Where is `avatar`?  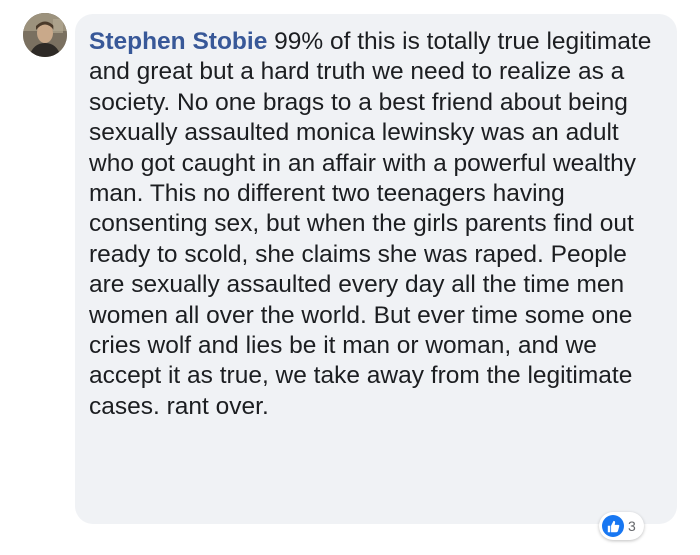
avatar is located at coordinates (45, 35).